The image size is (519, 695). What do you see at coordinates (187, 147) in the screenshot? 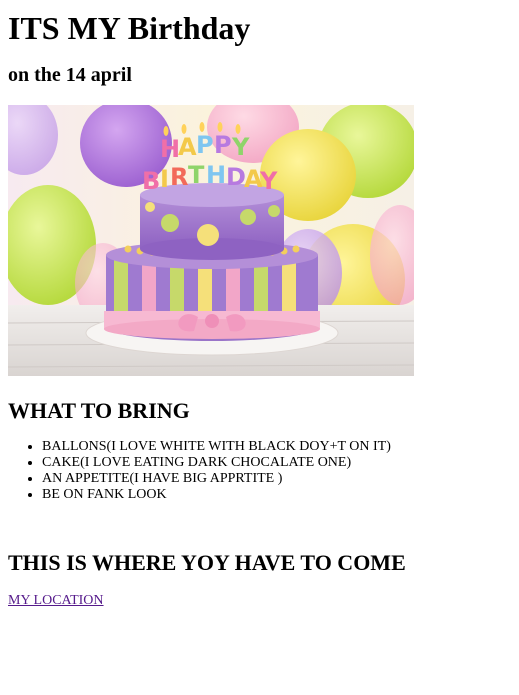
I see `svg-text: A` at bounding box center [187, 147].